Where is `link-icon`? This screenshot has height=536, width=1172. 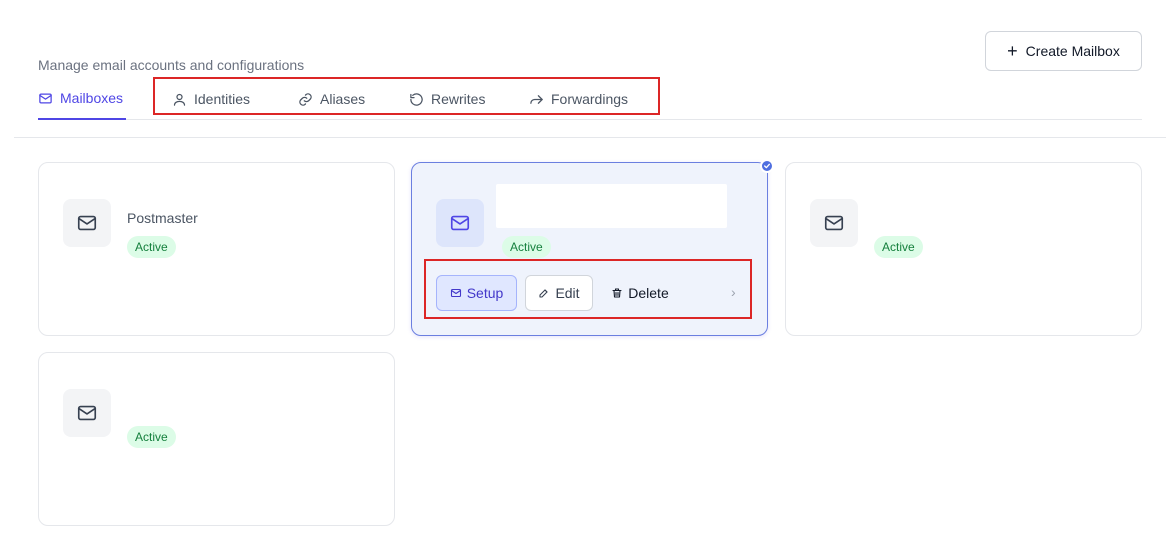 link-icon is located at coordinates (305, 99).